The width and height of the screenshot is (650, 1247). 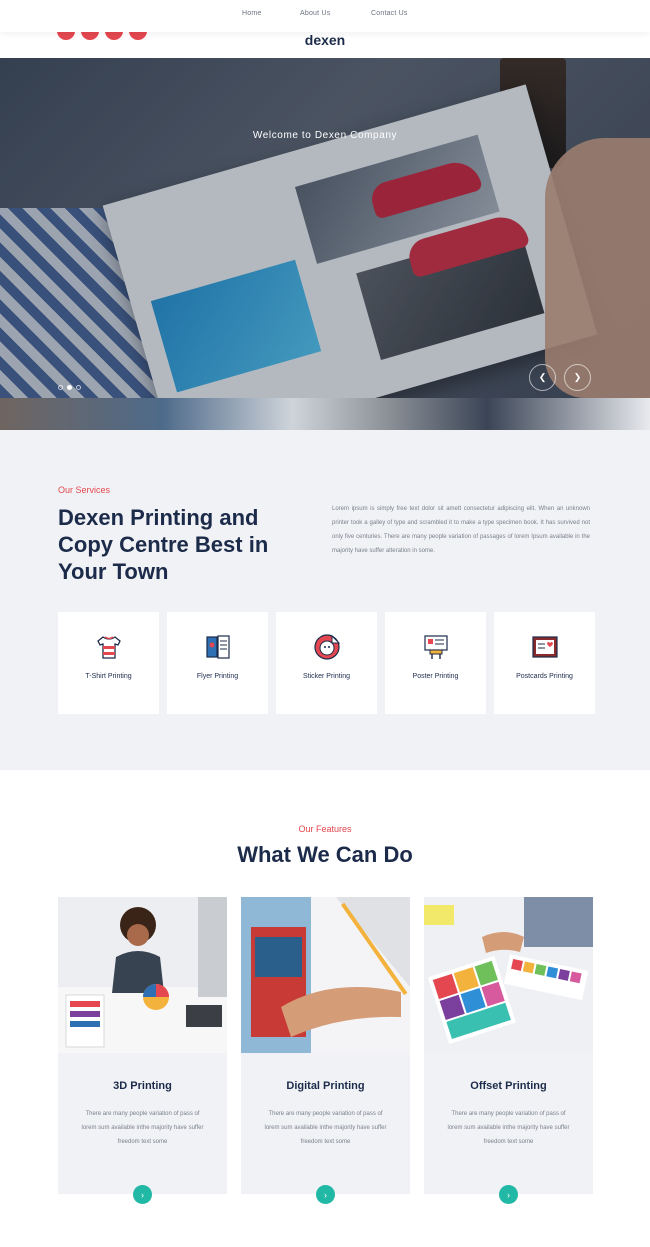 What do you see at coordinates (218, 647) in the screenshot?
I see `flyer-icon` at bounding box center [218, 647].